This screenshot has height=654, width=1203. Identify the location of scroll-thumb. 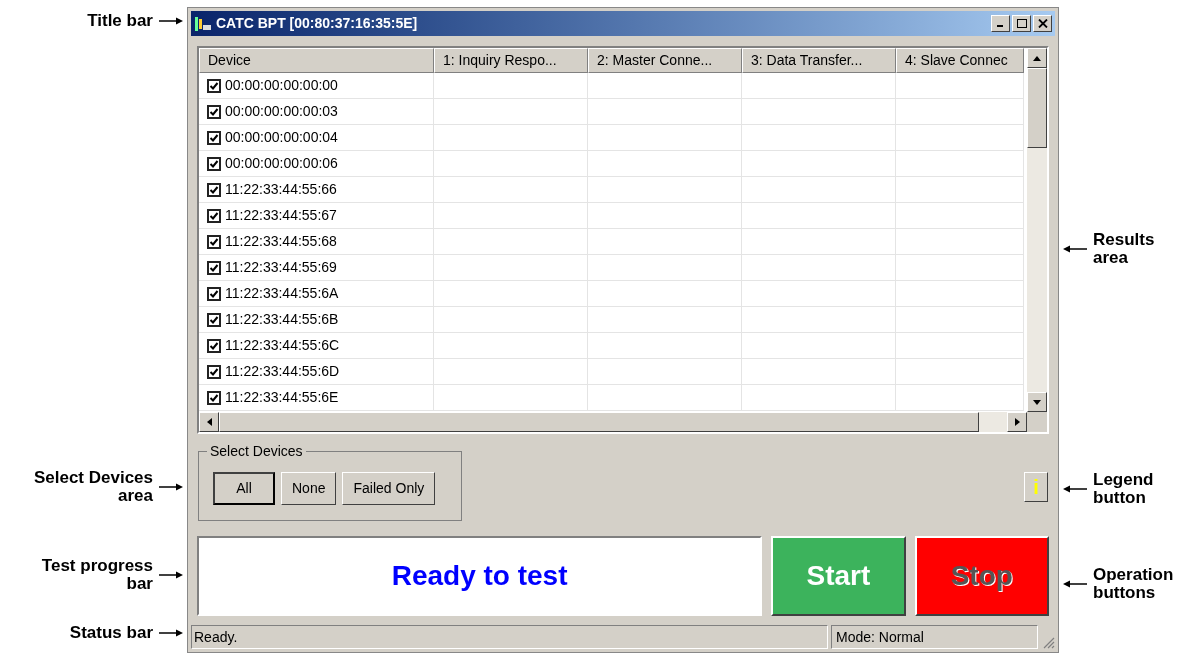
(1037, 108).